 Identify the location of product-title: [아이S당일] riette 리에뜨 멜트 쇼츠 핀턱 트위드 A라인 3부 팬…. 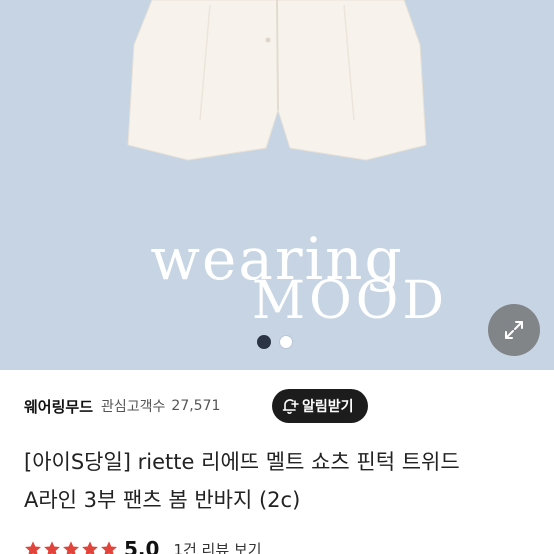
(279, 481).